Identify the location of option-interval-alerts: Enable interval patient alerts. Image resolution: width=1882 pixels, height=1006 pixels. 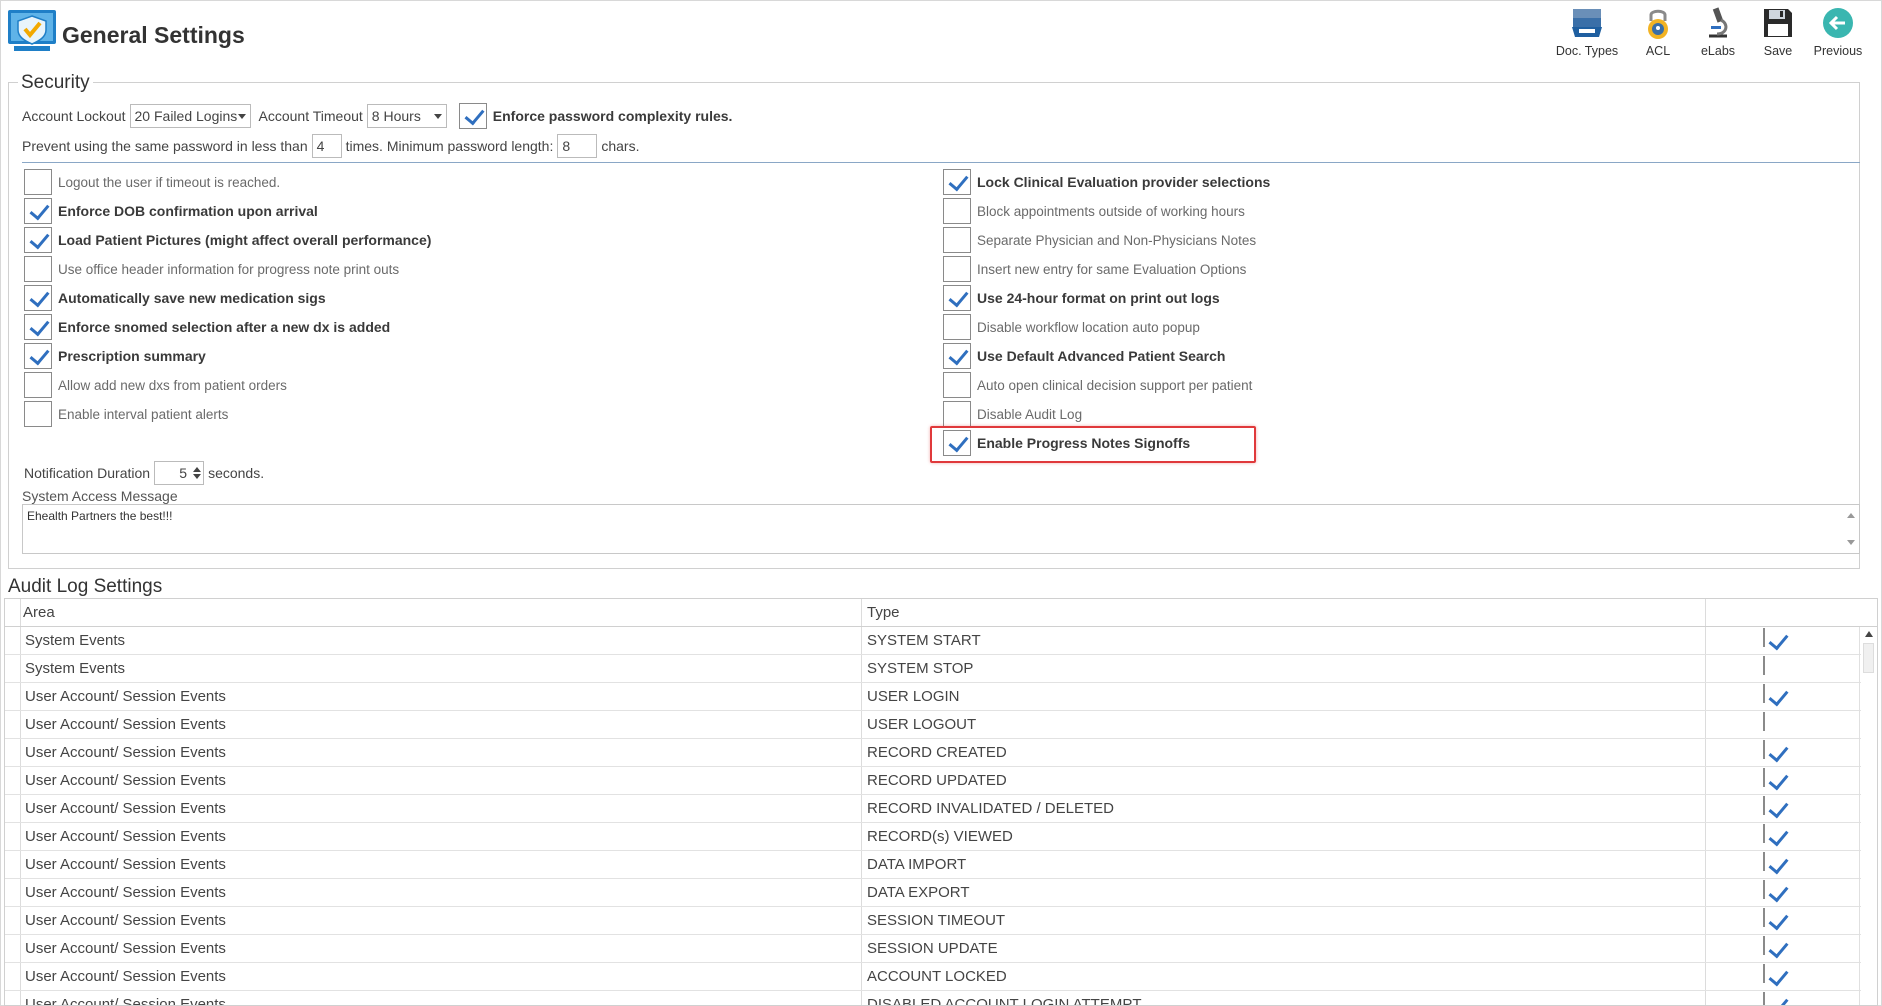
(126, 414).